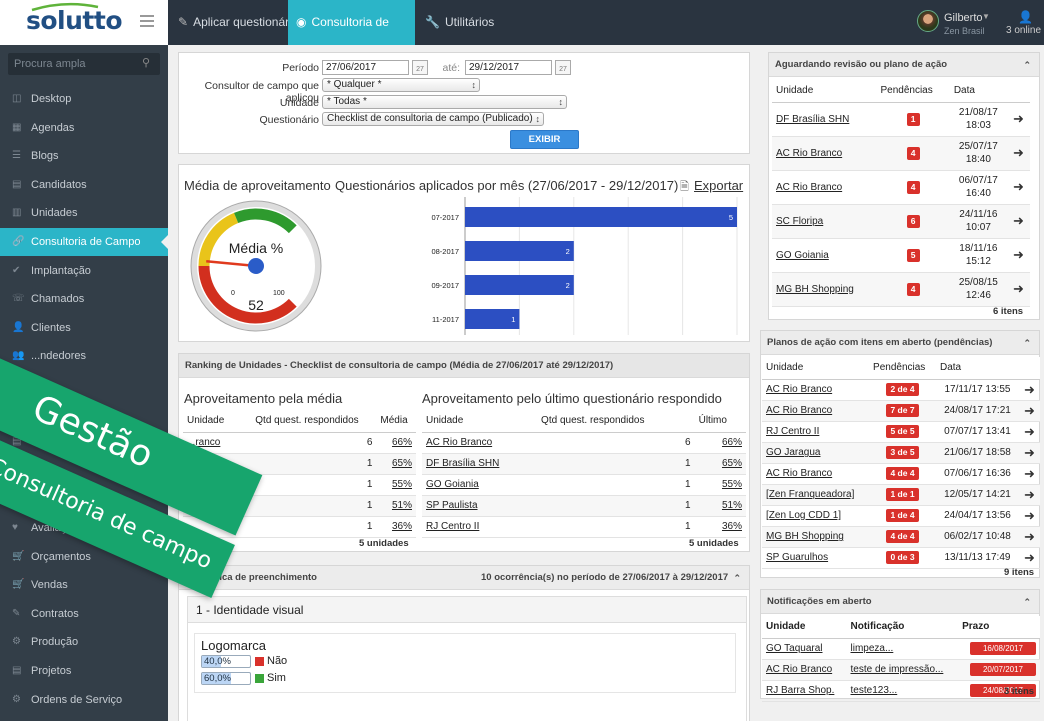  I want to click on avatar, so click(928, 21).